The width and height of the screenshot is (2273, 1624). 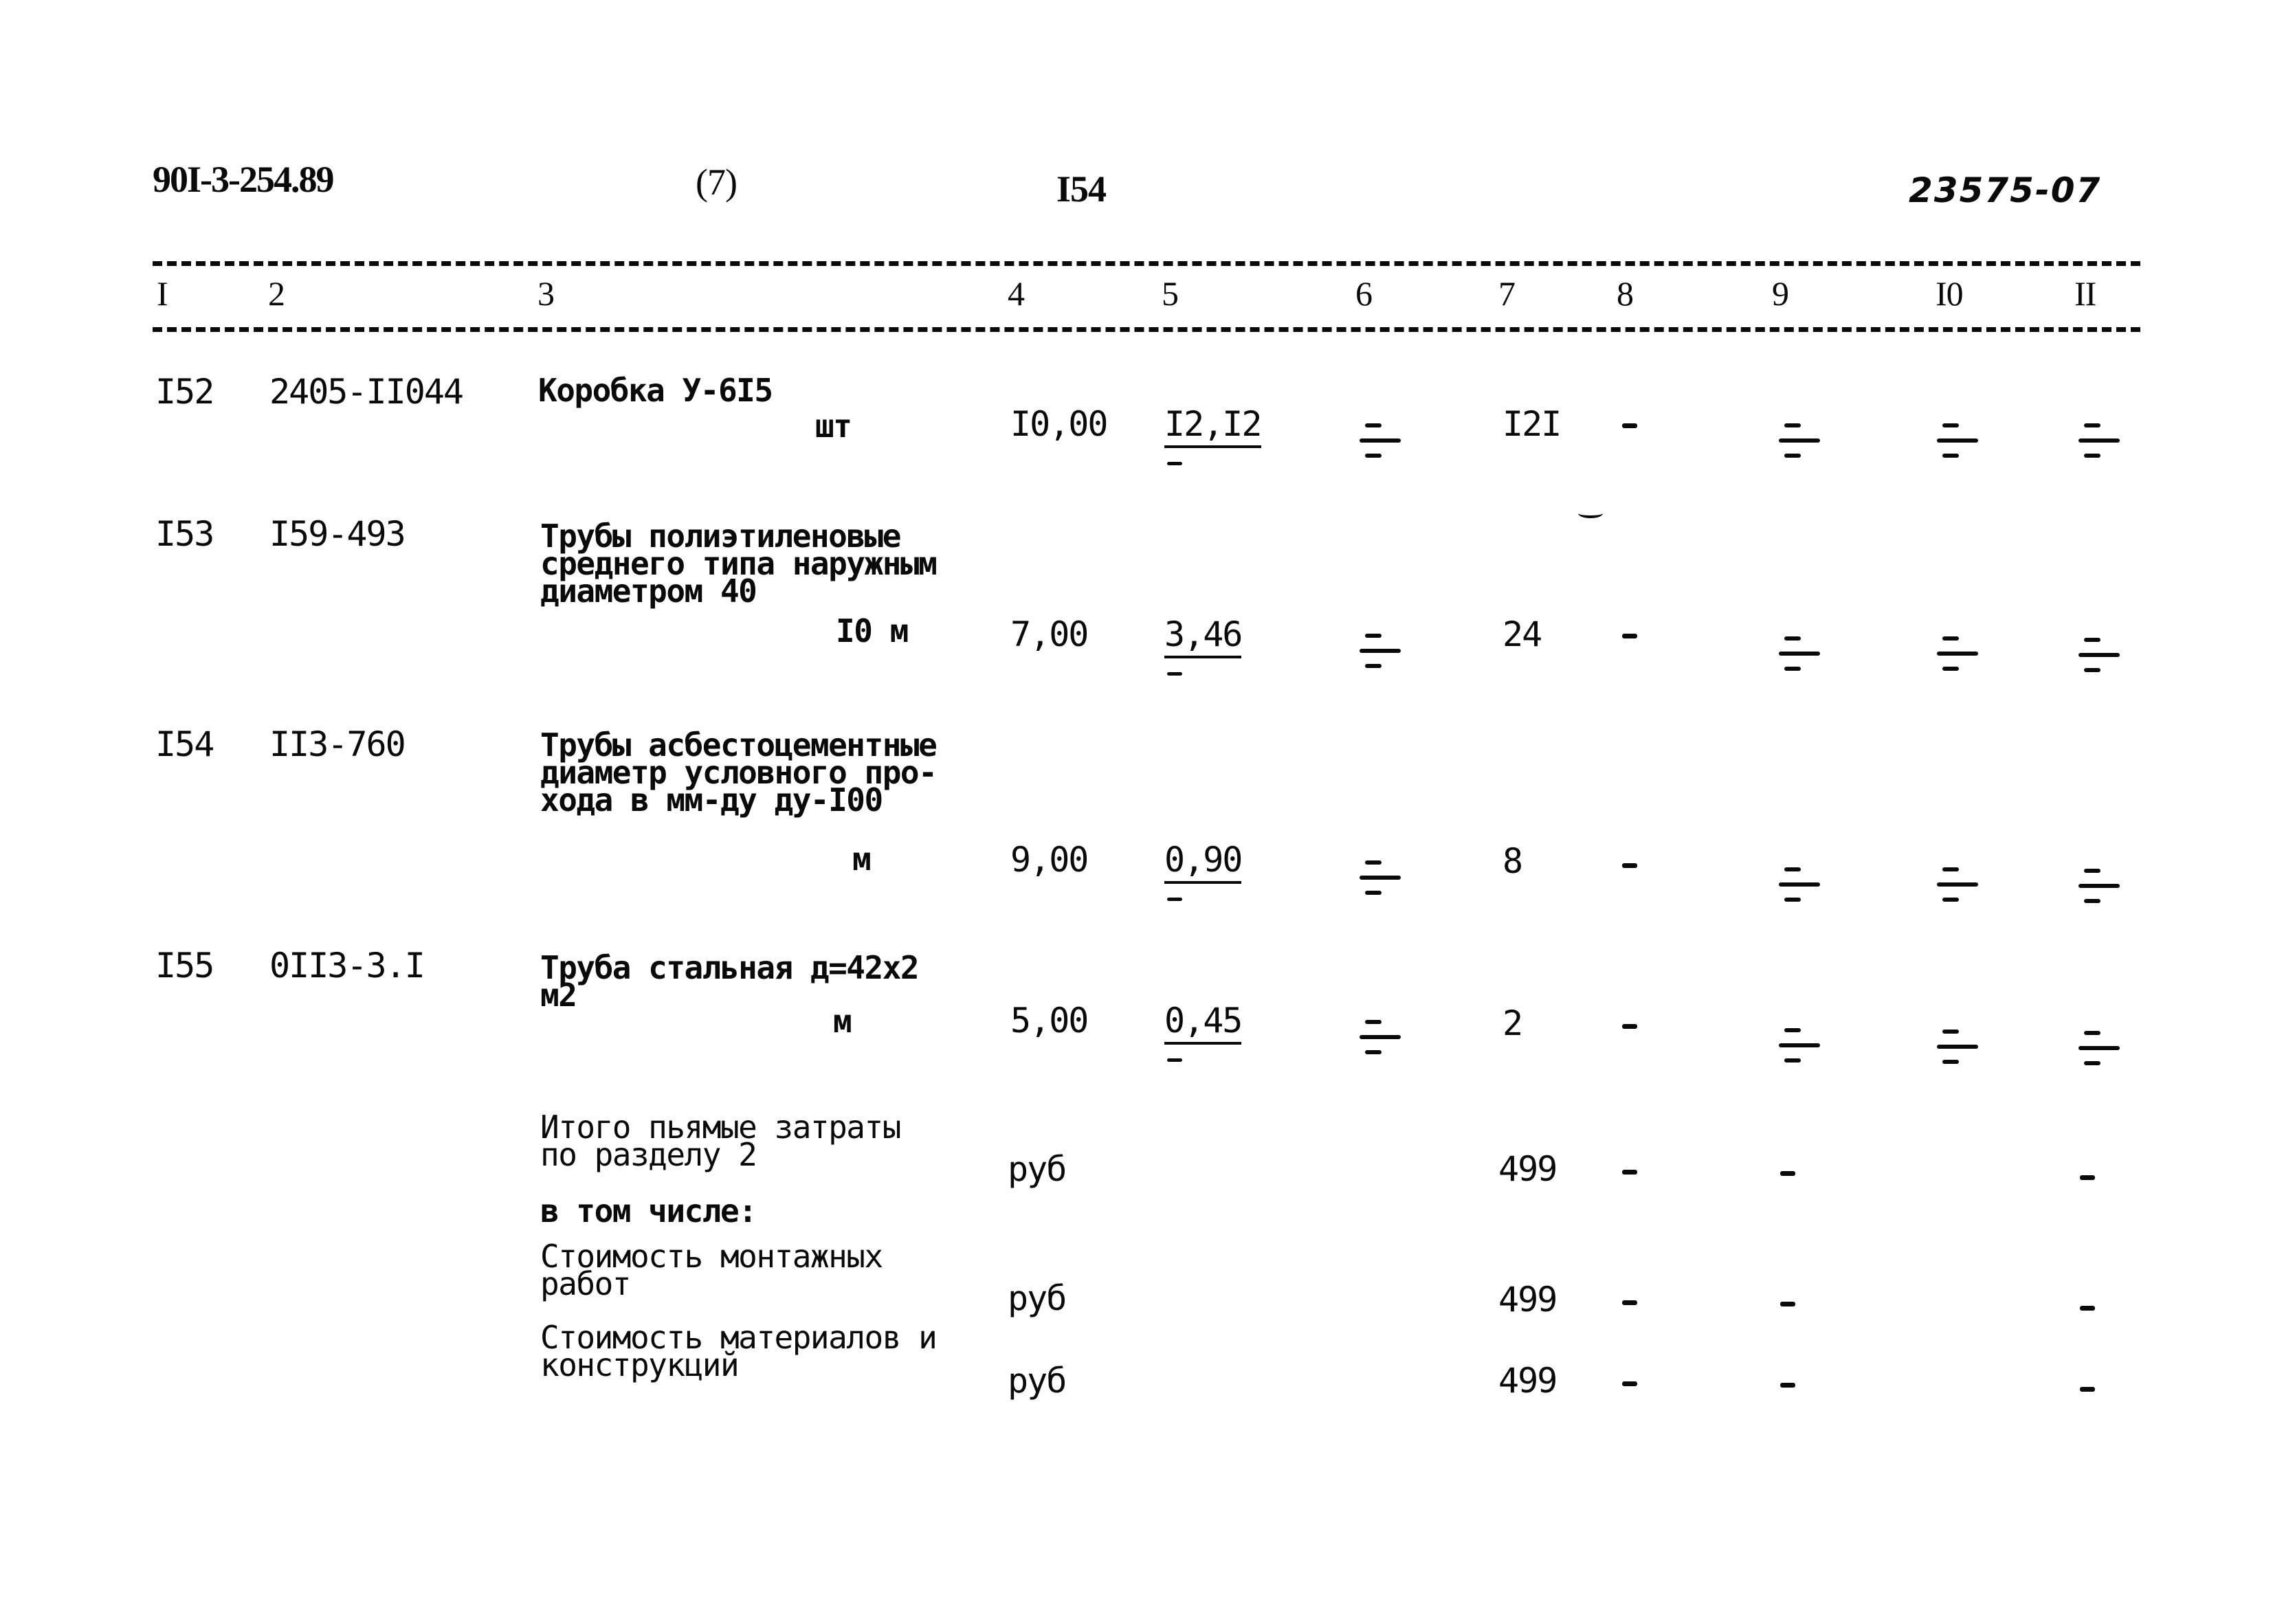 What do you see at coordinates (1170, 293) in the screenshot?
I see `column-header-5: 5` at bounding box center [1170, 293].